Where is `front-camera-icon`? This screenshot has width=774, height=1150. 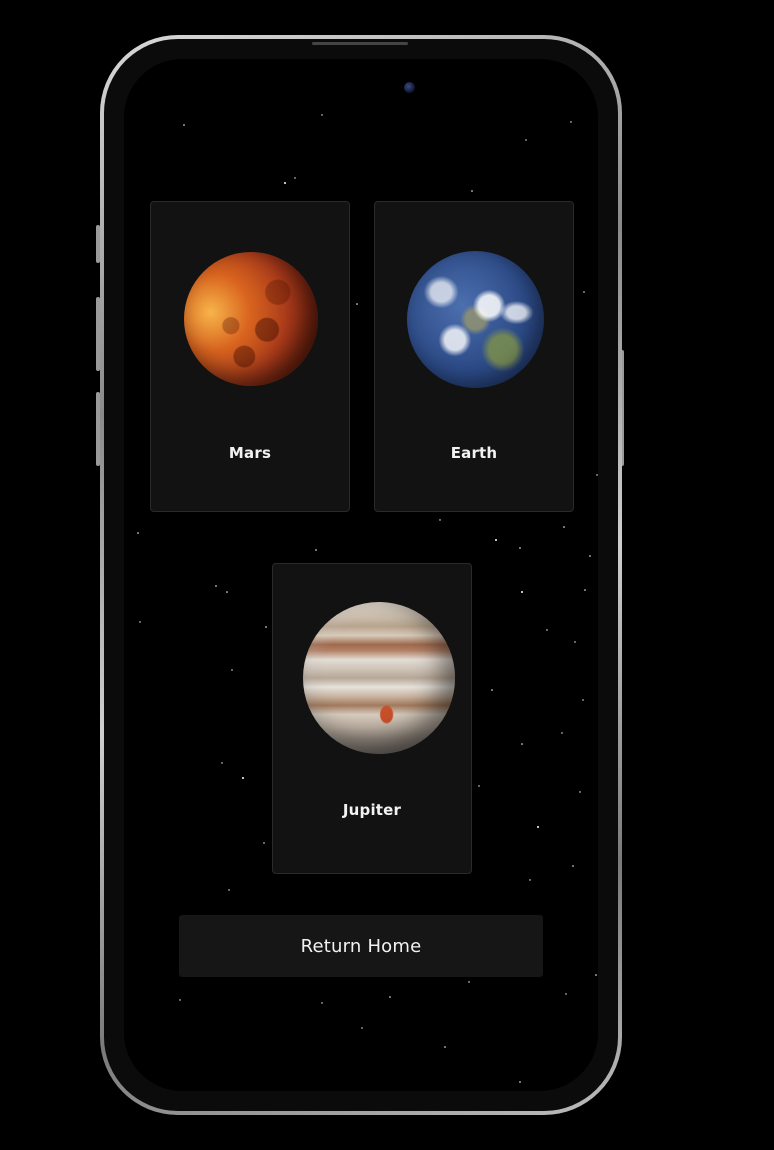 front-camera-icon is located at coordinates (409, 87).